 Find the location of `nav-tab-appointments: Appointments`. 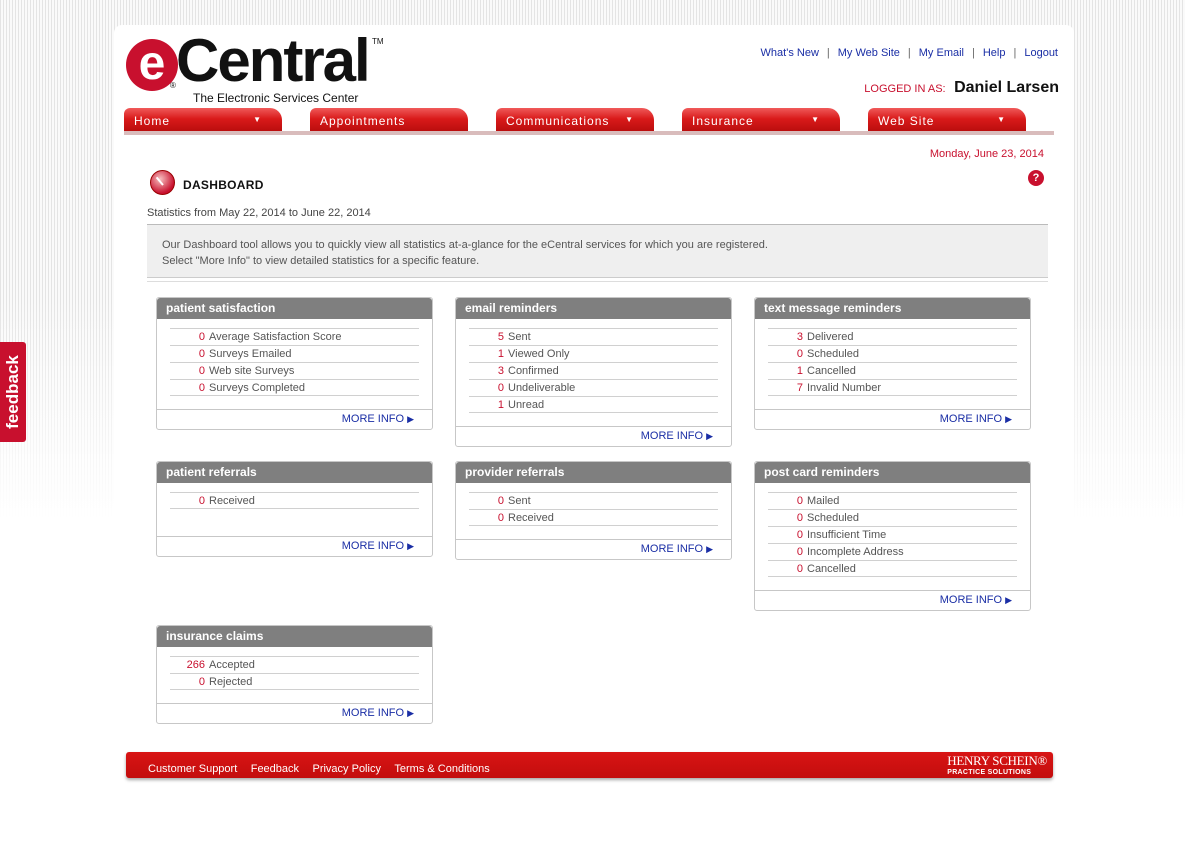

nav-tab-appointments: Appointments is located at coordinates (389, 120).